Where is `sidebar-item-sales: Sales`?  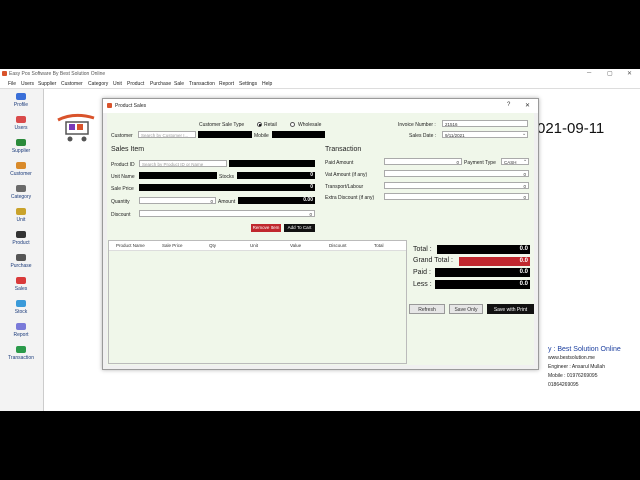
sidebar-item-sales: Sales is located at coordinates (21, 284).